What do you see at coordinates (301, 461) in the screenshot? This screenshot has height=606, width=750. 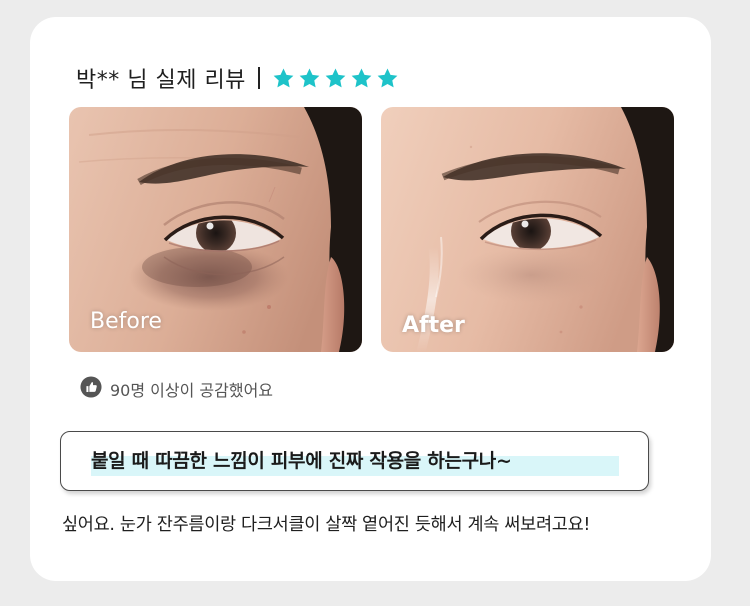 I see `review-headline: 붙일 때 따끔한 느낌이 피부에 진짜 작용을 하는구나~` at bounding box center [301, 461].